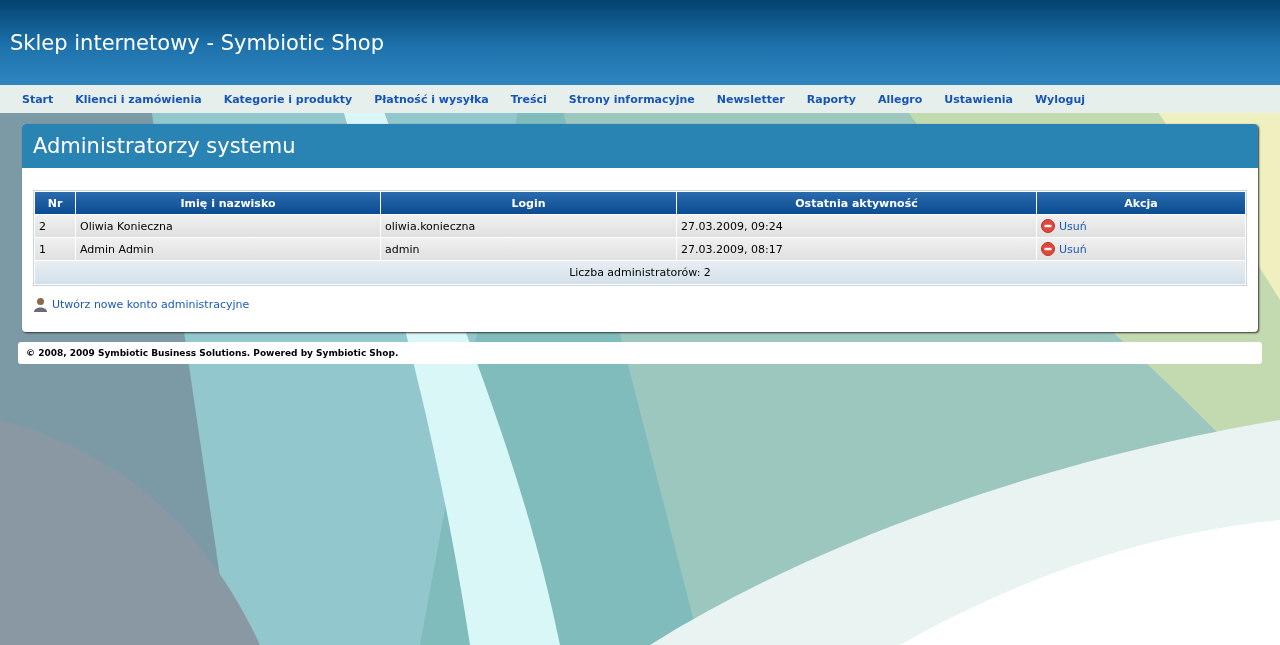  What do you see at coordinates (197, 42) in the screenshot?
I see `site-title: Sklep internetowy - Symbiotic Shop` at bounding box center [197, 42].